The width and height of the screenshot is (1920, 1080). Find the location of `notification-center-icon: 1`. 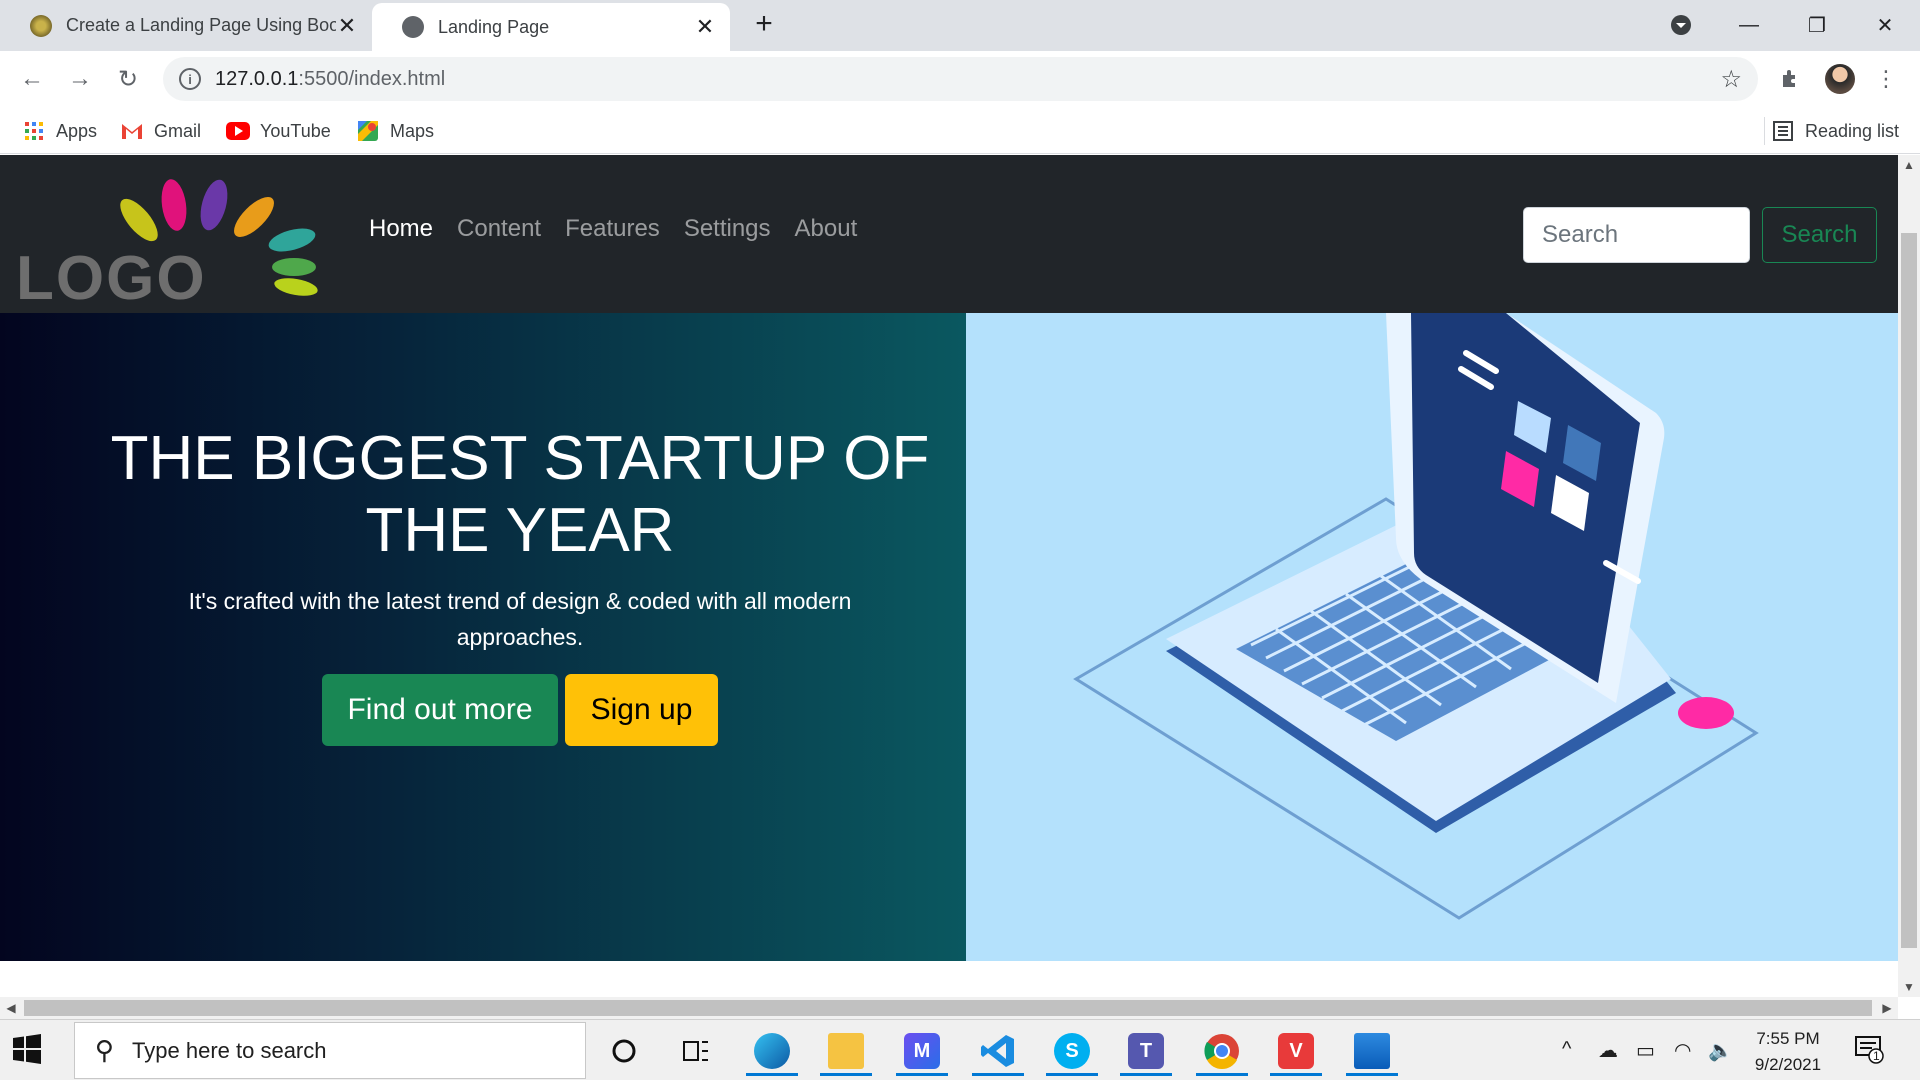

notification-center-icon: 1 is located at coordinates (1871, 1051).